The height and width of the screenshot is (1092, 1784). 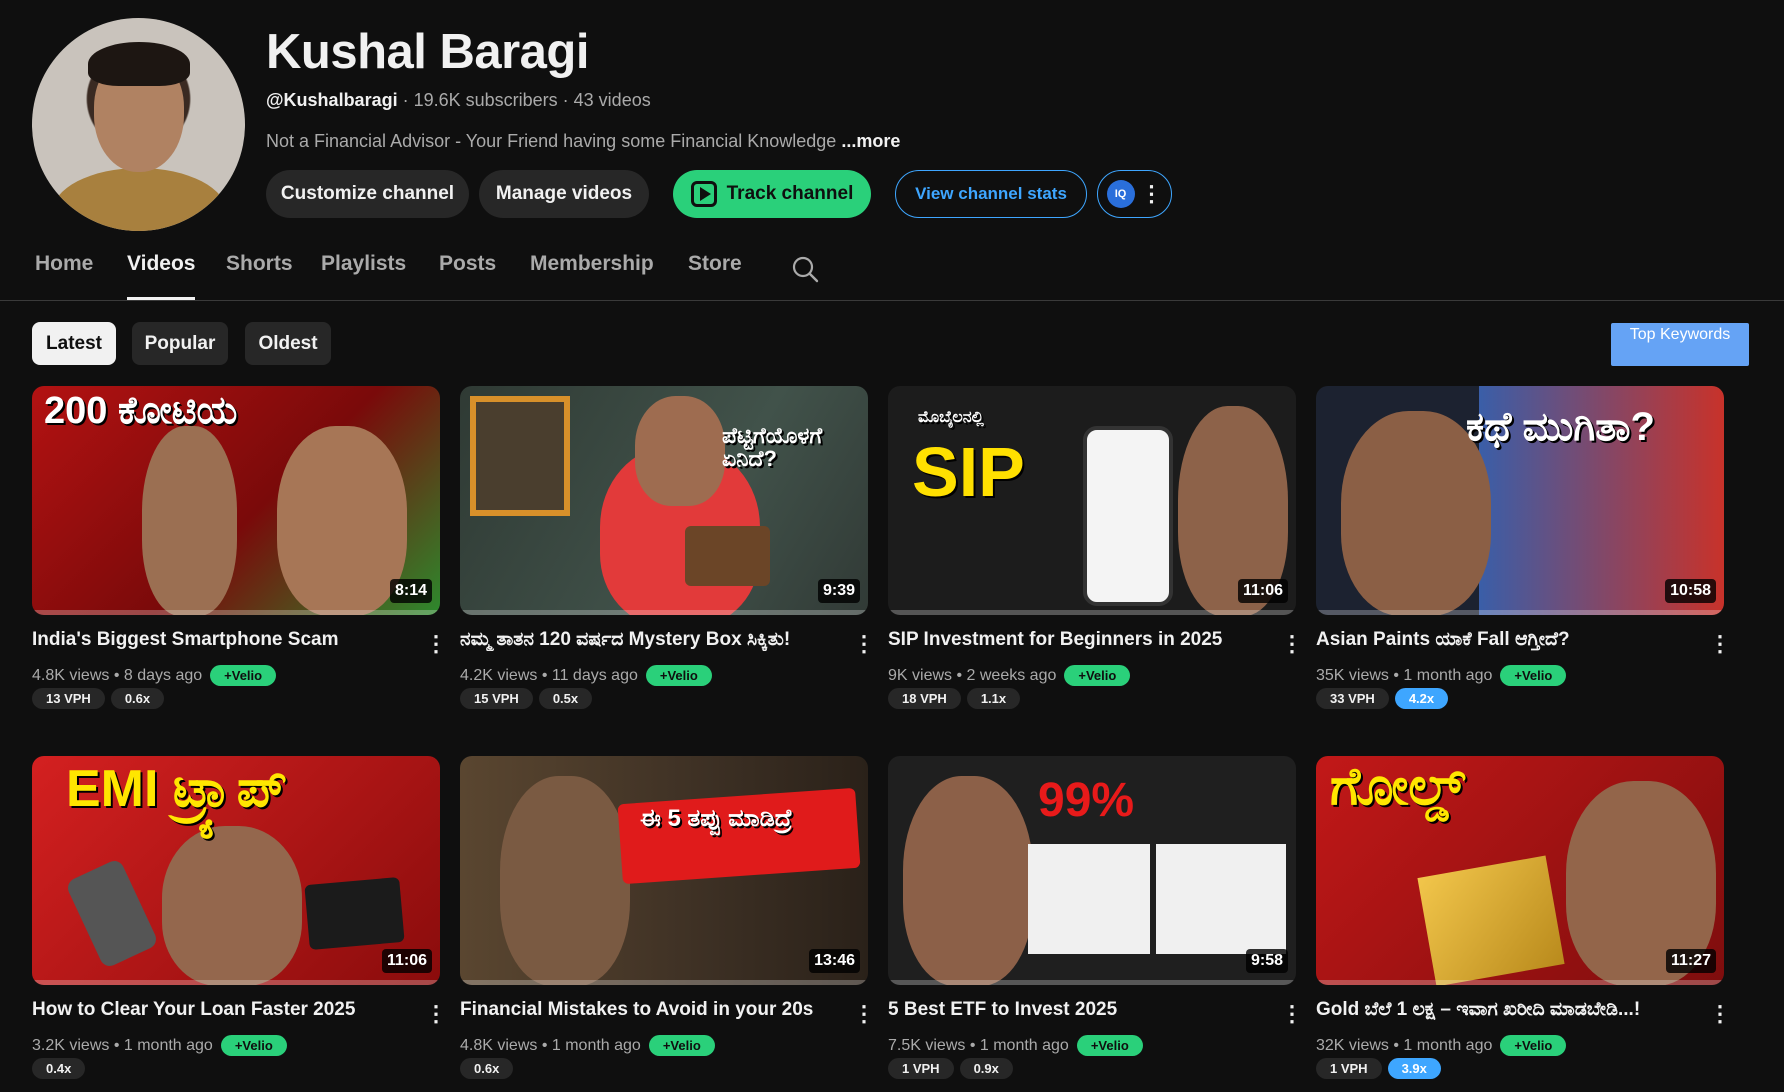 I want to click on video-badges: 1 VPH 3.9x, so click(x=1378, y=1068).